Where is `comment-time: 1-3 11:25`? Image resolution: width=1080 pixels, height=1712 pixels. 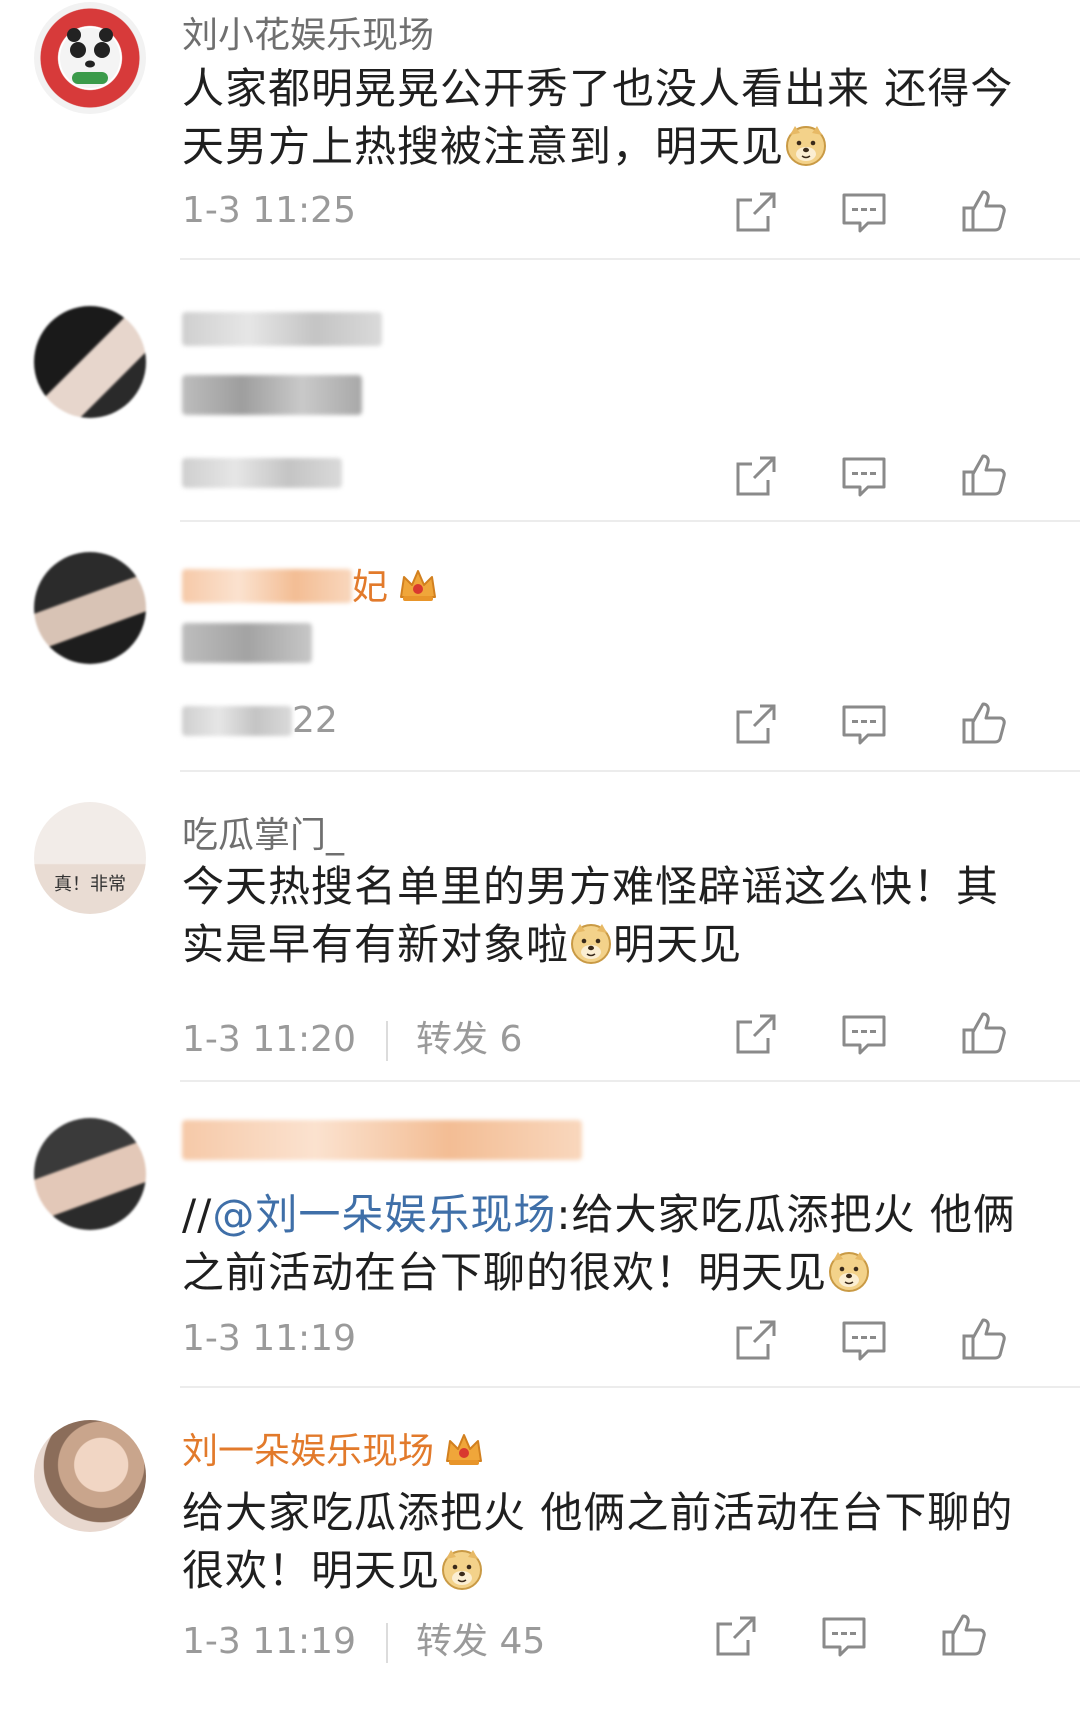 comment-time: 1-3 11:25 is located at coordinates (269, 210).